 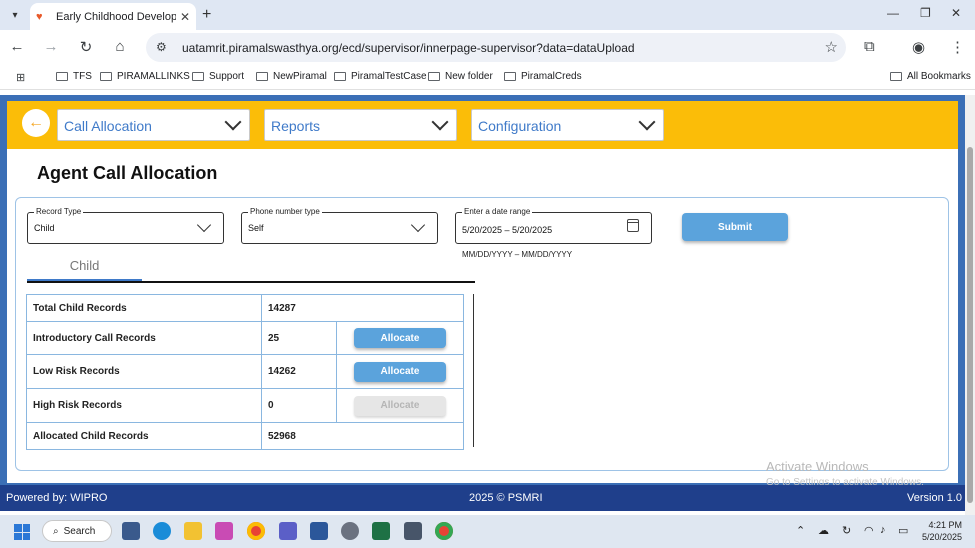 What do you see at coordinates (925, 13) in the screenshot?
I see `restore-icon: ❐` at bounding box center [925, 13].